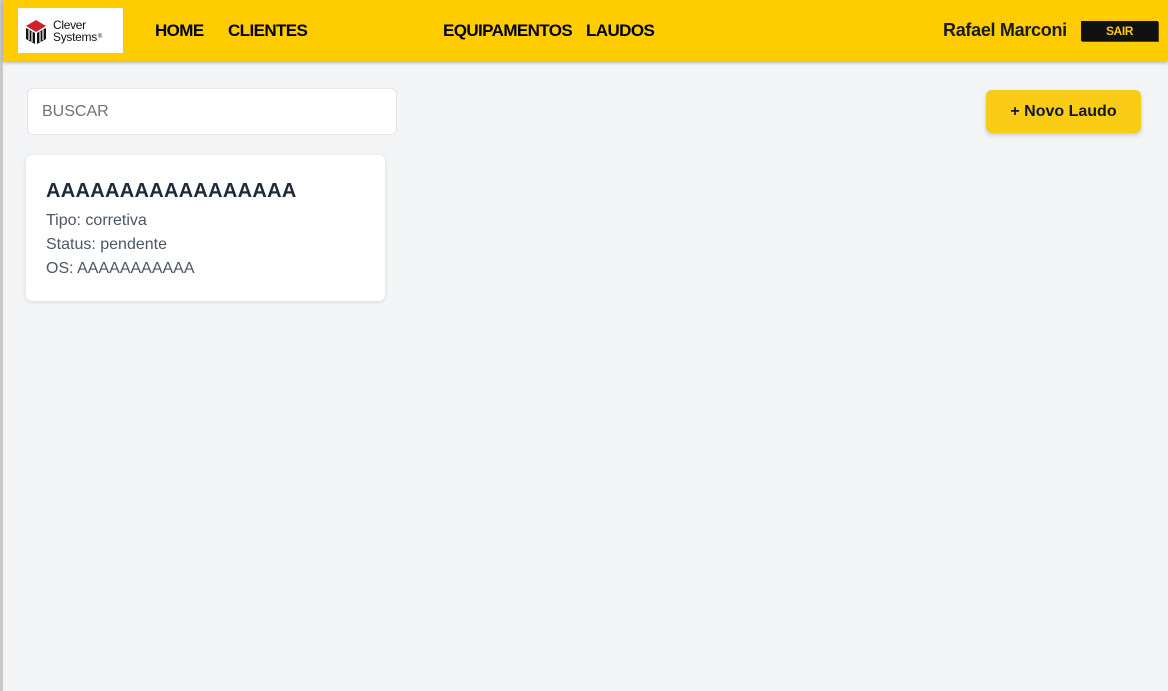 Image resolution: width=1168 pixels, height=691 pixels. I want to click on clever-systems-logo-icon, so click(36, 31).